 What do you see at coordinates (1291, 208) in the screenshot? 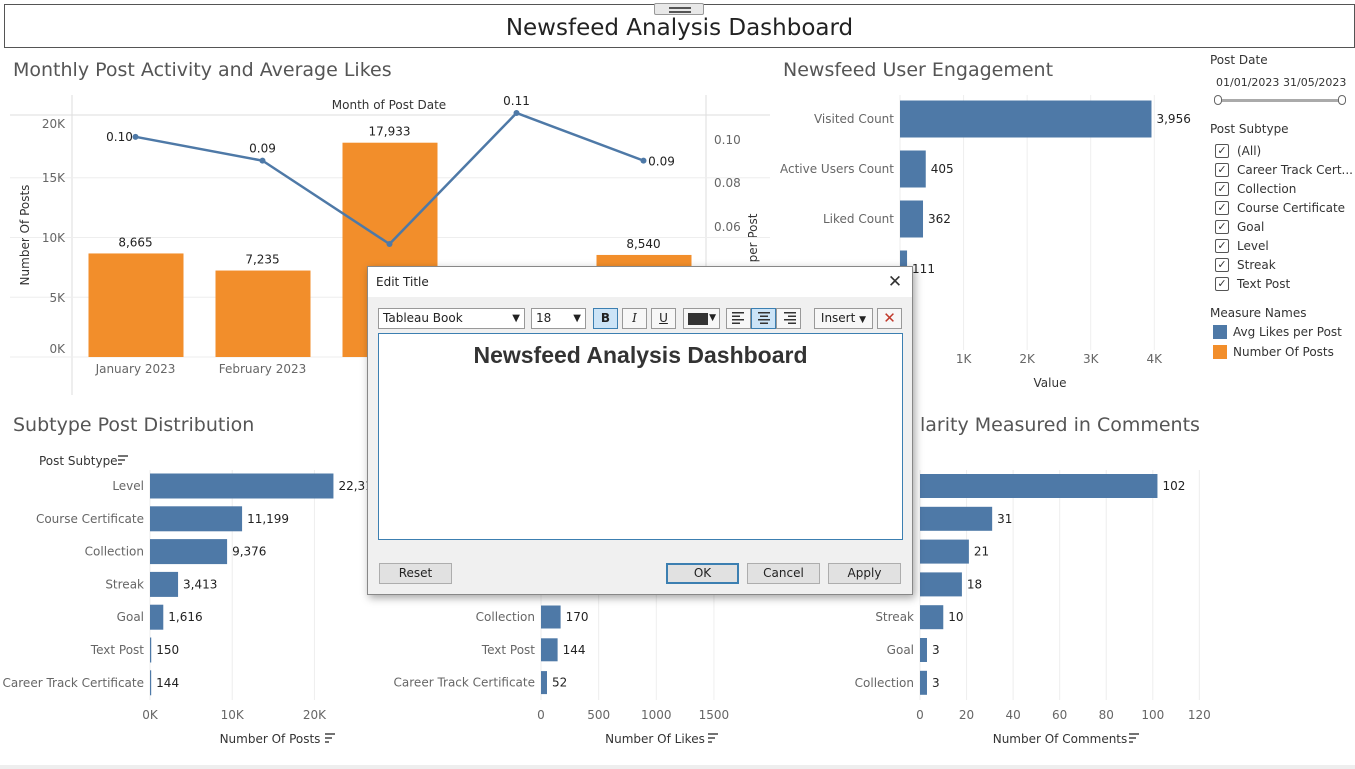
I see `checkbox-label: Course Certificate` at bounding box center [1291, 208].